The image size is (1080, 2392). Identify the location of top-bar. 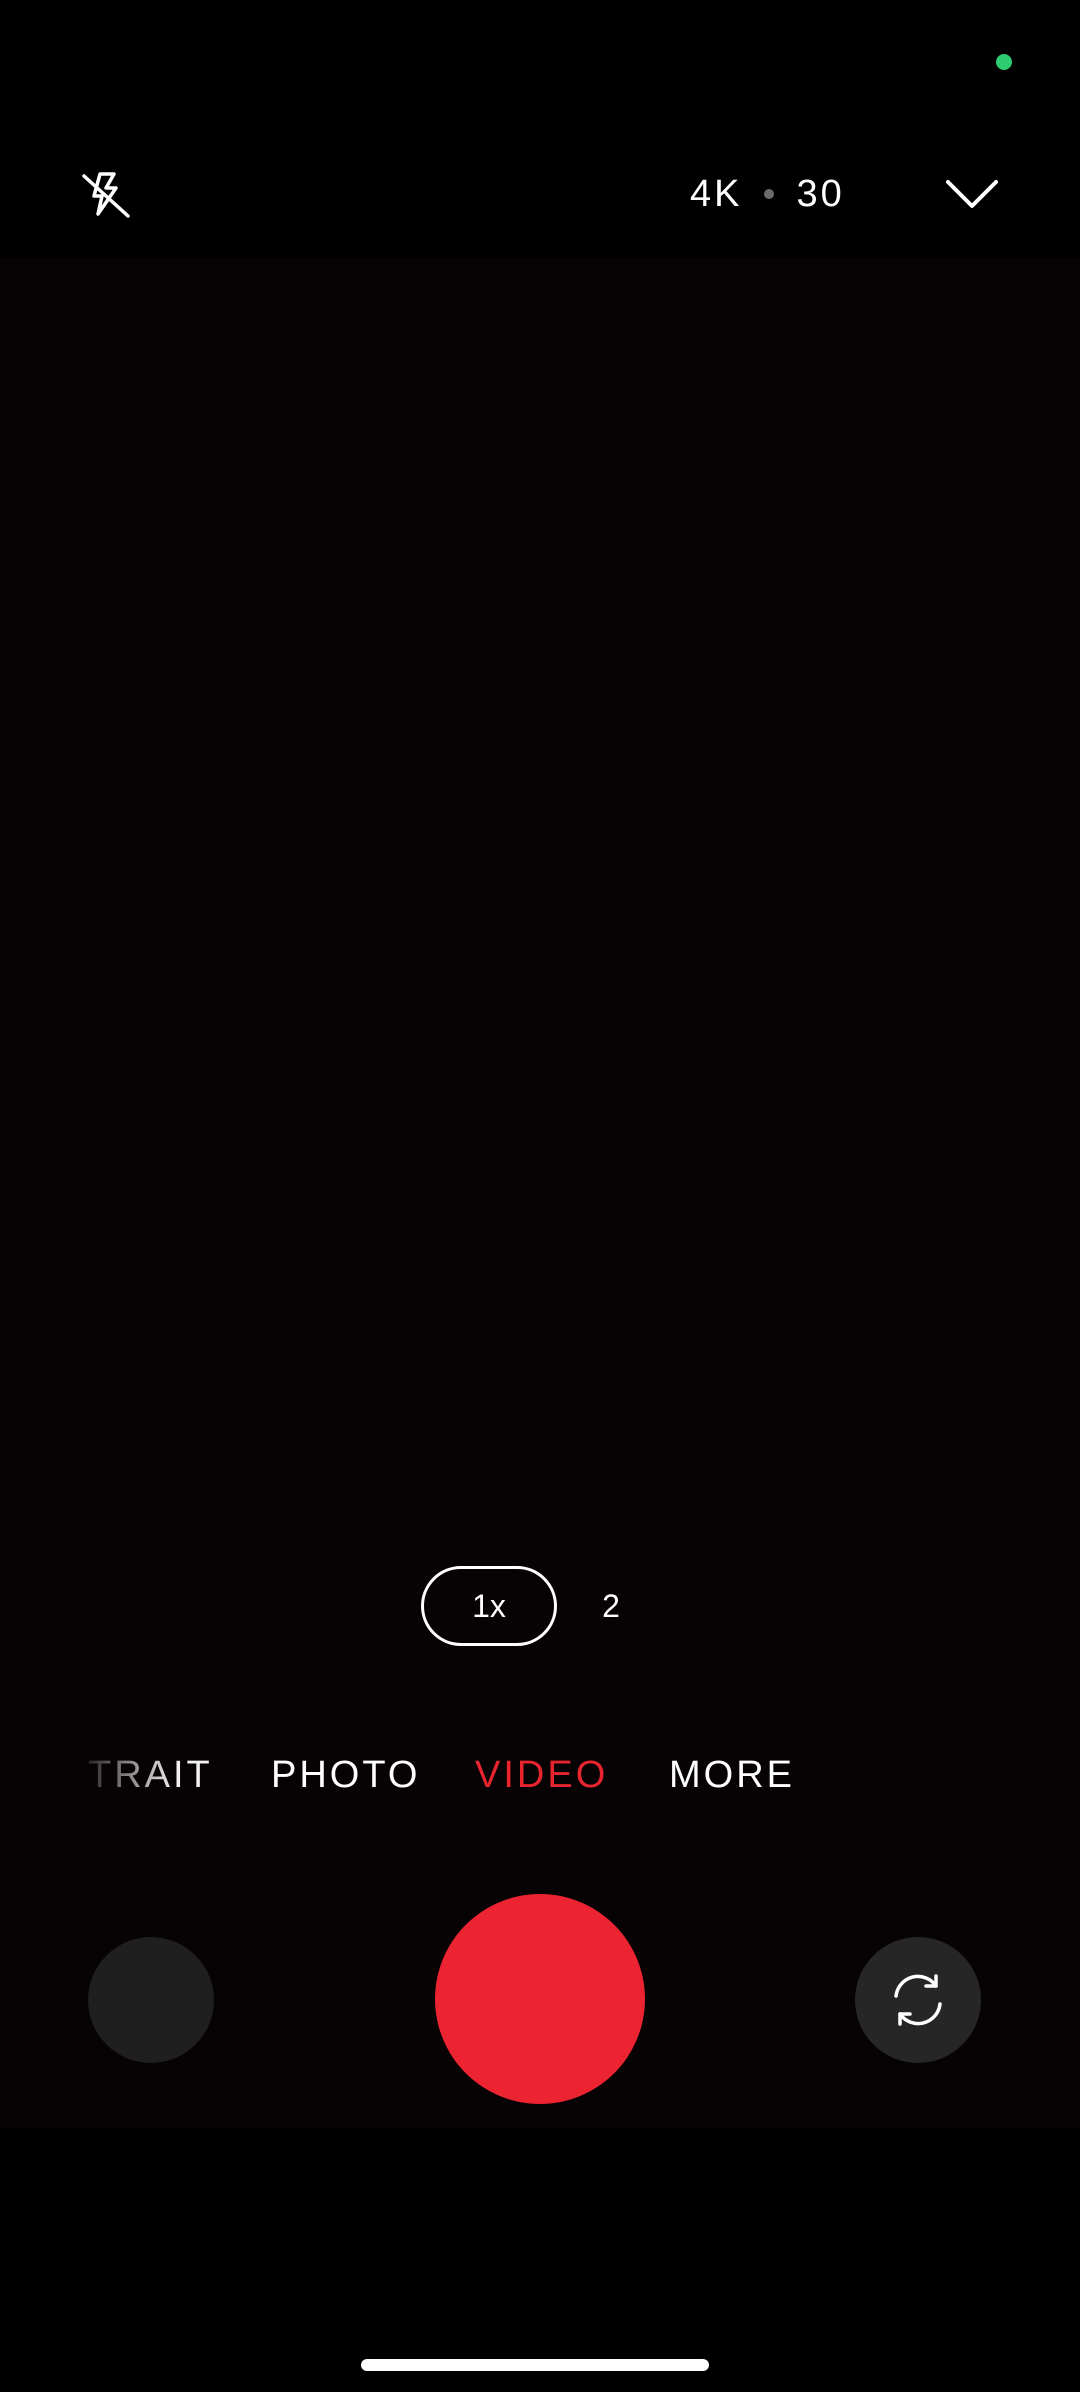
(540, 129).